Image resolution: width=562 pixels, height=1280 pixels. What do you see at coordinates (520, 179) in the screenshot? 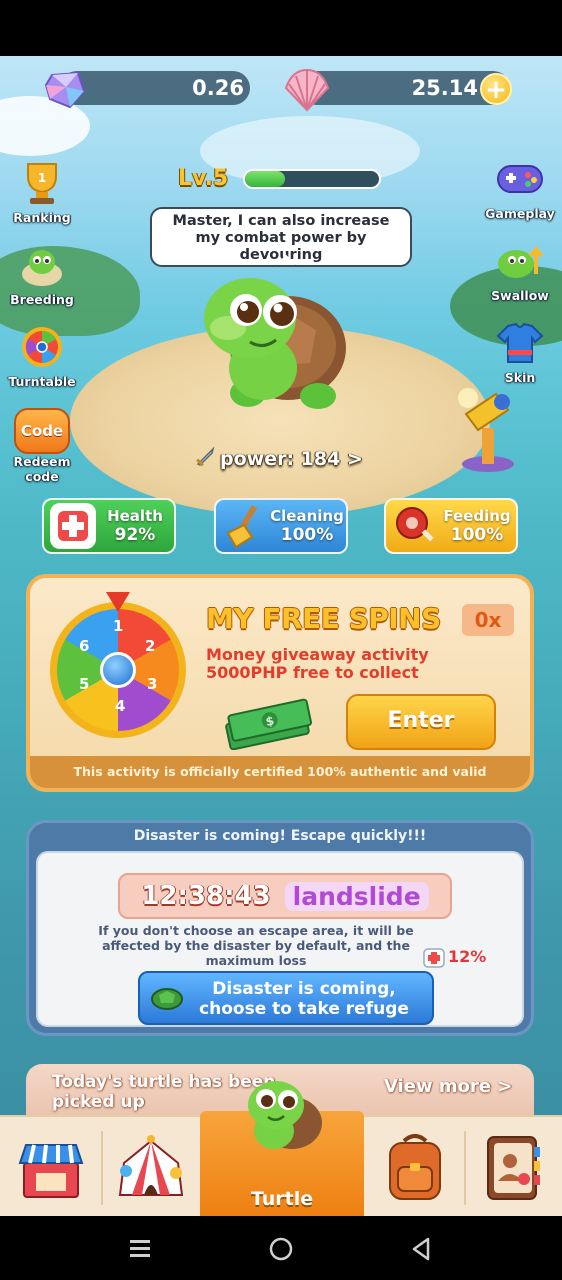
I see `gamepad-icon` at bounding box center [520, 179].